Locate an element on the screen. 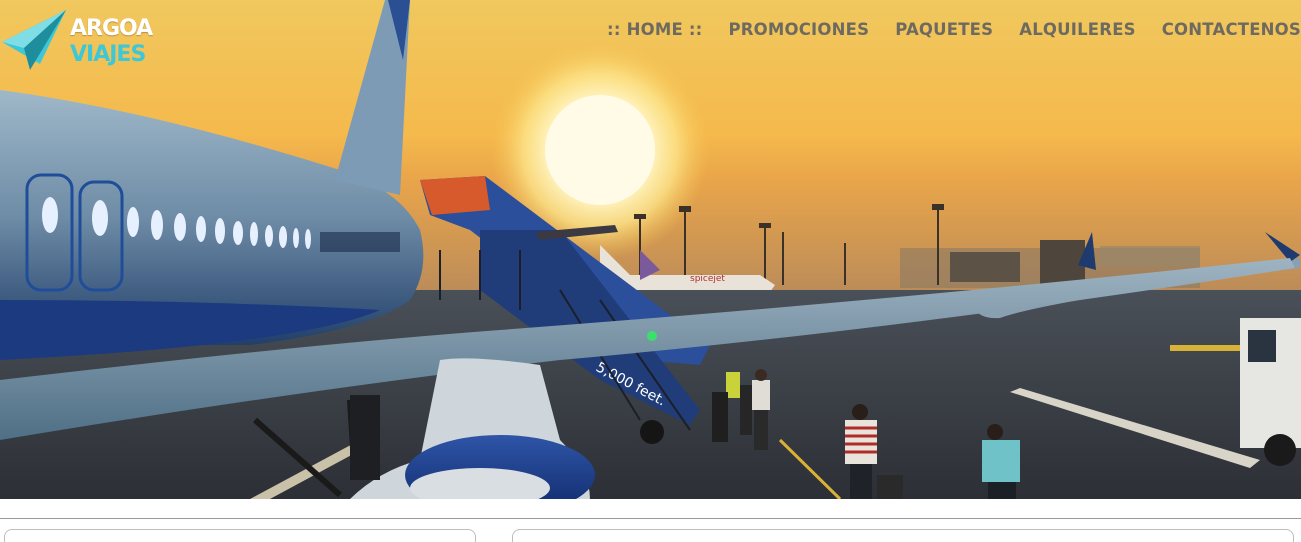 The width and height of the screenshot is (1301, 542). nav-item-paquetes: PAQUETES is located at coordinates (944, 30).